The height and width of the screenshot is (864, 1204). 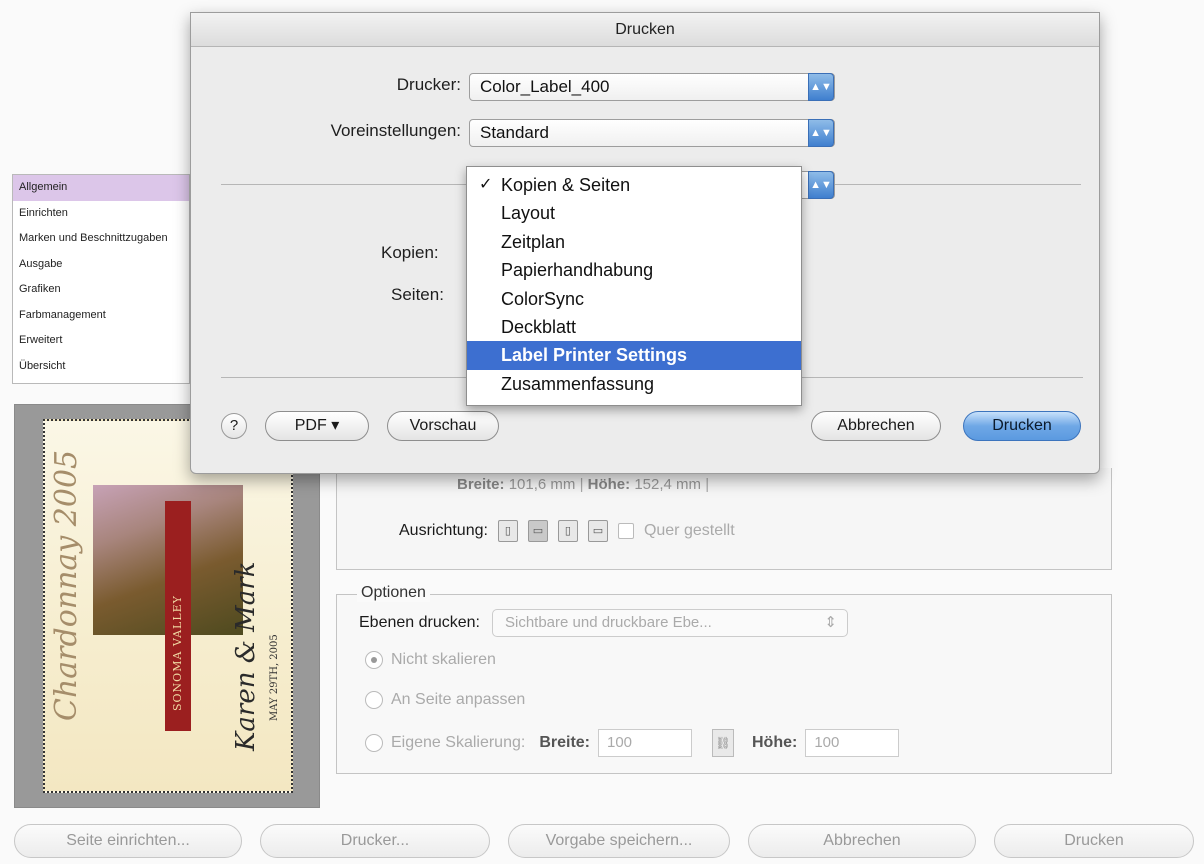 I want to click on landscape-orientation-icon: ▭, so click(x=537, y=531).